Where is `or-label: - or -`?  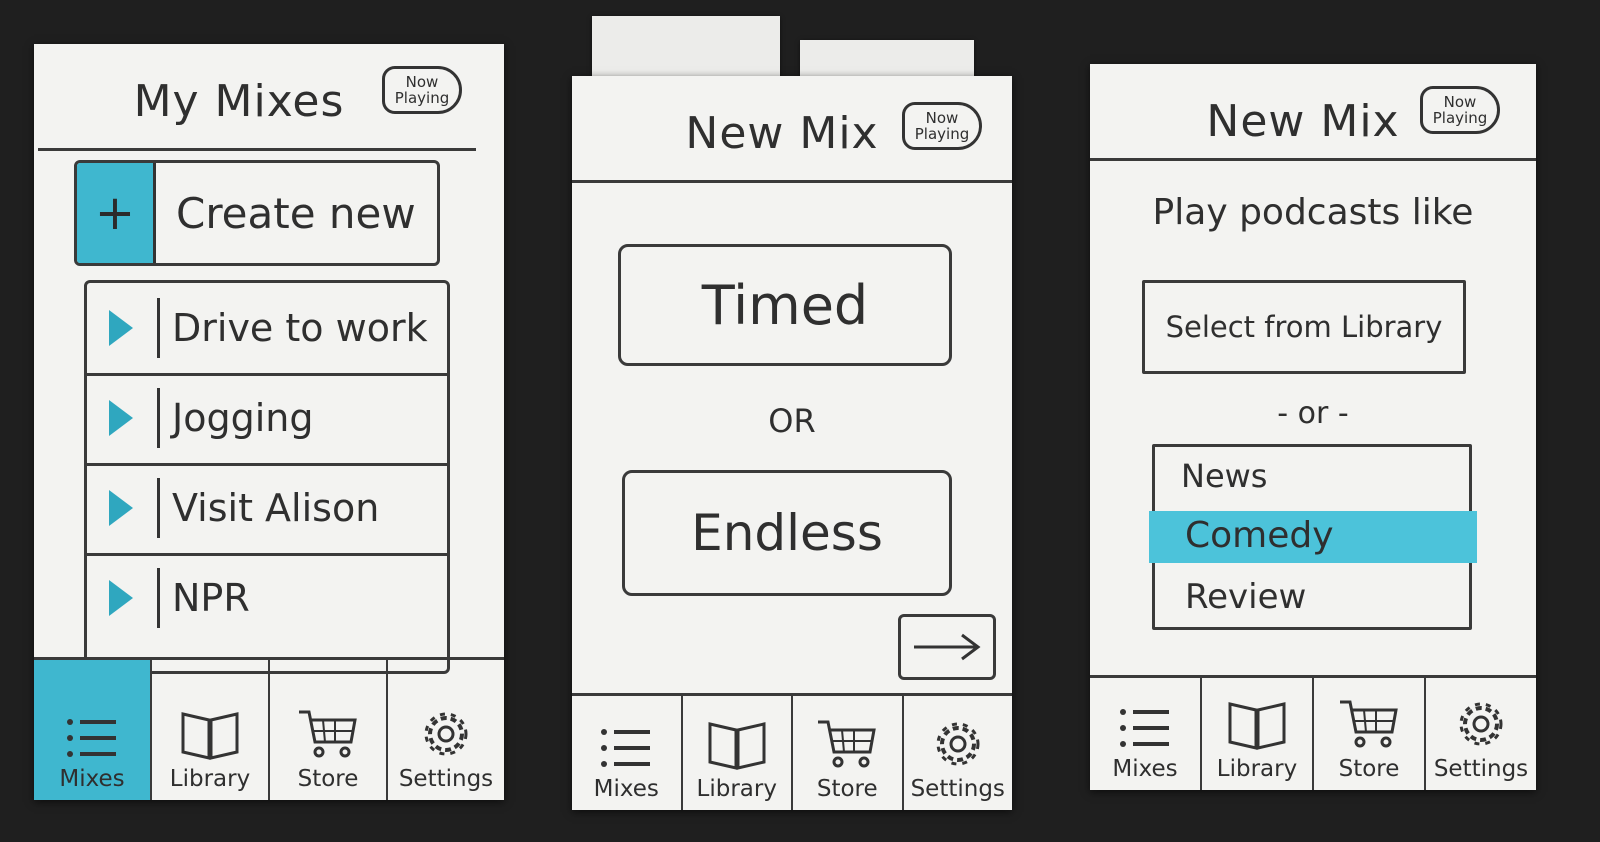
or-label: - or - is located at coordinates (1313, 413).